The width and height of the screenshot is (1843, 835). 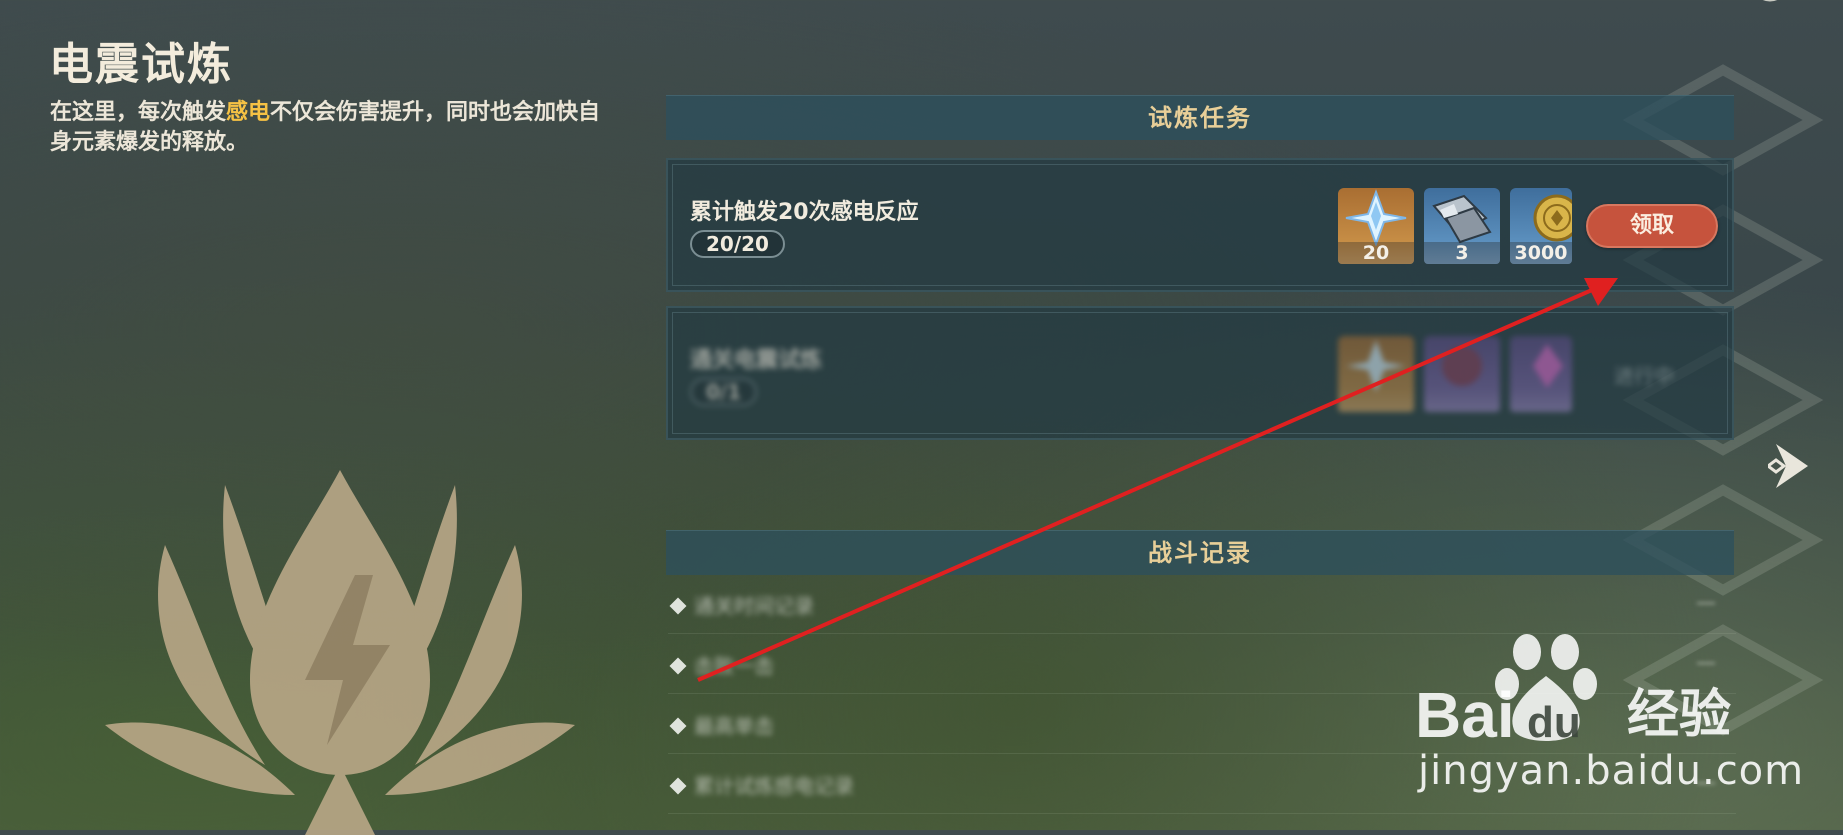 I want to click on close-icon, so click(x=1770, y=3).